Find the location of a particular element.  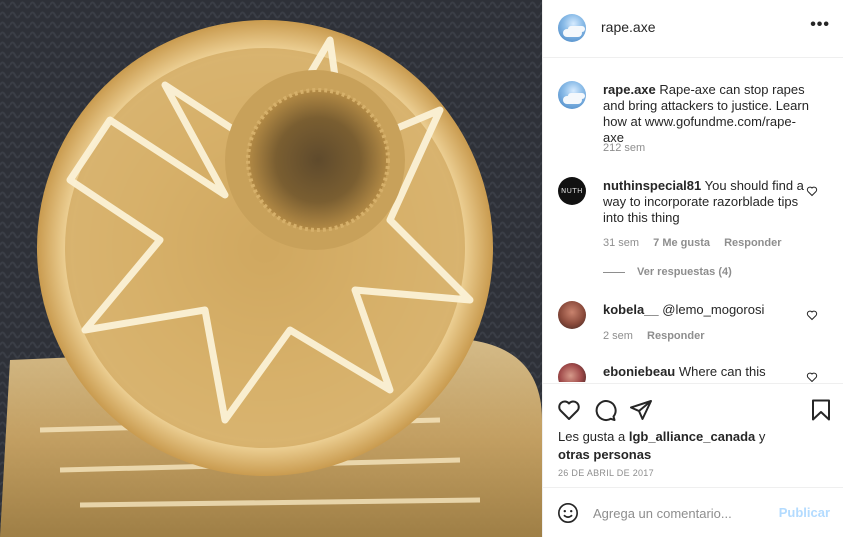

view-replies-label: Ver respuestas (4) is located at coordinates (684, 272).